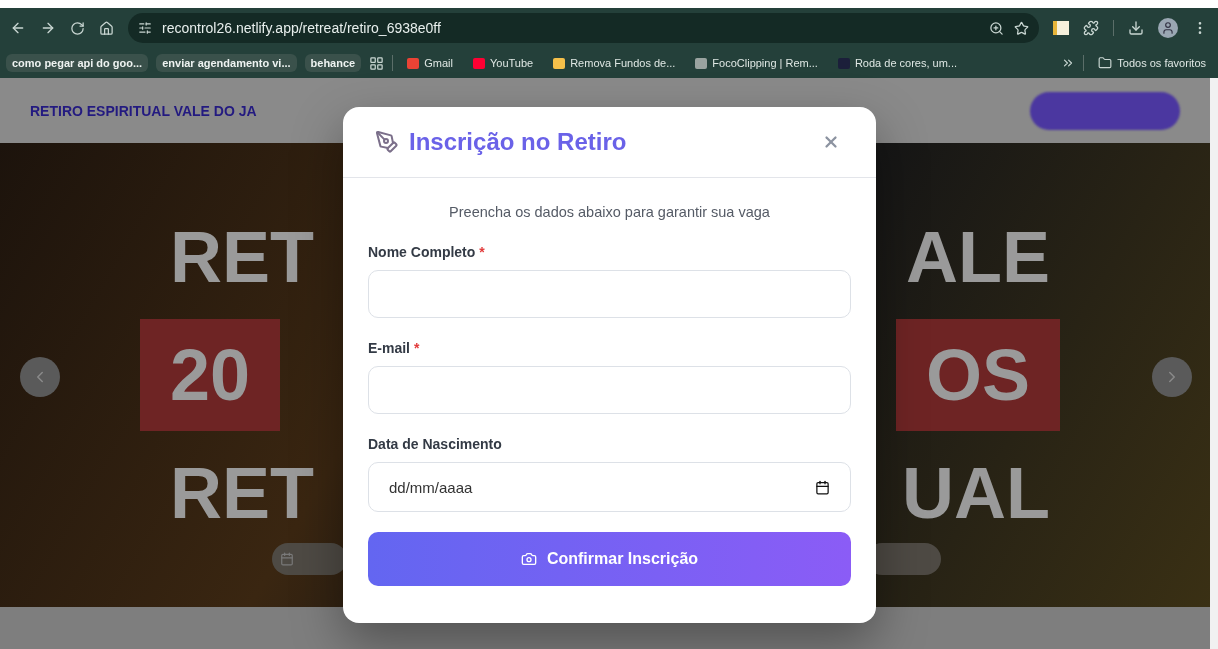 This screenshot has width=1218, height=649. Describe the element at coordinates (40, 377) in the screenshot. I see `carousel-prev-button` at that location.